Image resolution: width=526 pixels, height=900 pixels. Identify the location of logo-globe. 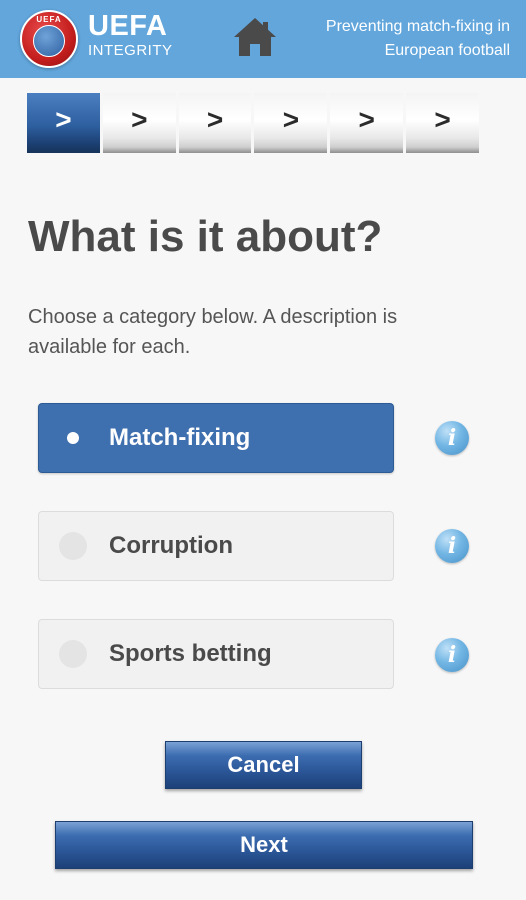
(49, 41).